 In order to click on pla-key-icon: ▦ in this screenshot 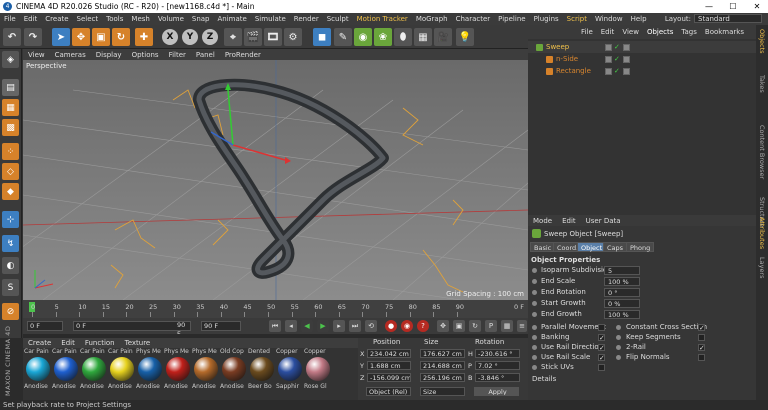, I will do `click(507, 326)`.